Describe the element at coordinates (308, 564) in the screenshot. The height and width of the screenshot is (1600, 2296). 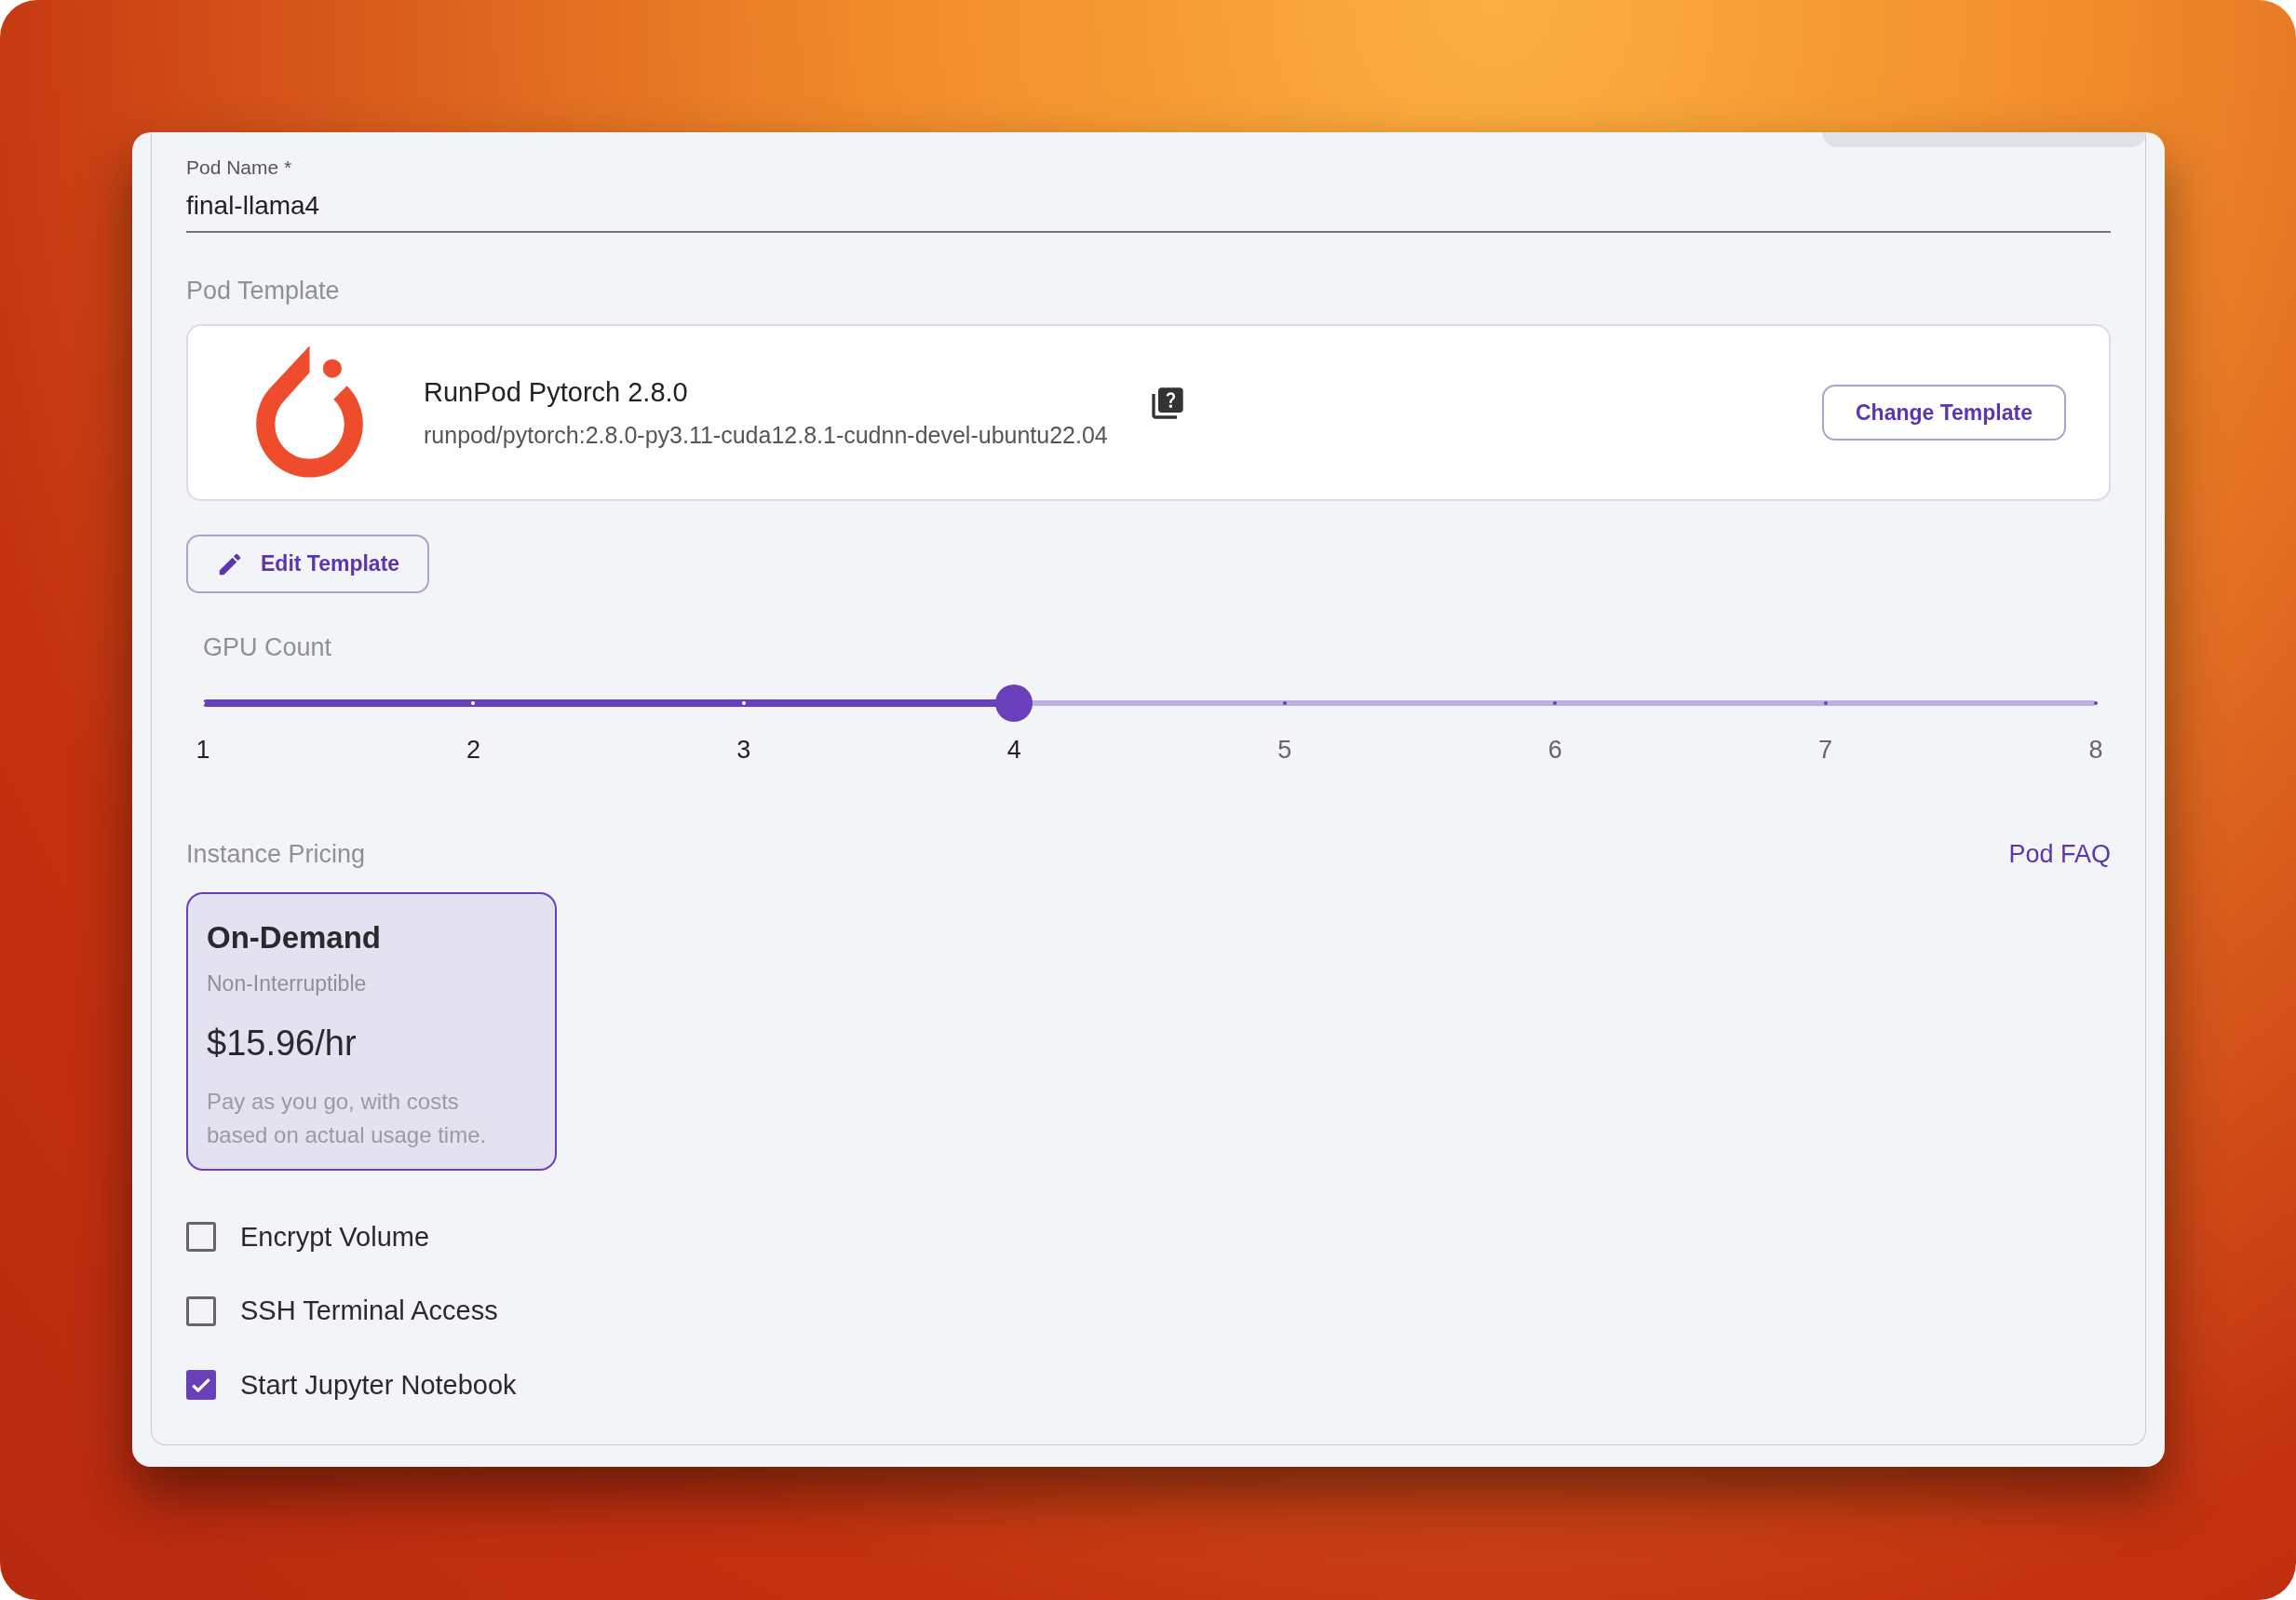
I see `edit-template-button: Edit Template` at that location.